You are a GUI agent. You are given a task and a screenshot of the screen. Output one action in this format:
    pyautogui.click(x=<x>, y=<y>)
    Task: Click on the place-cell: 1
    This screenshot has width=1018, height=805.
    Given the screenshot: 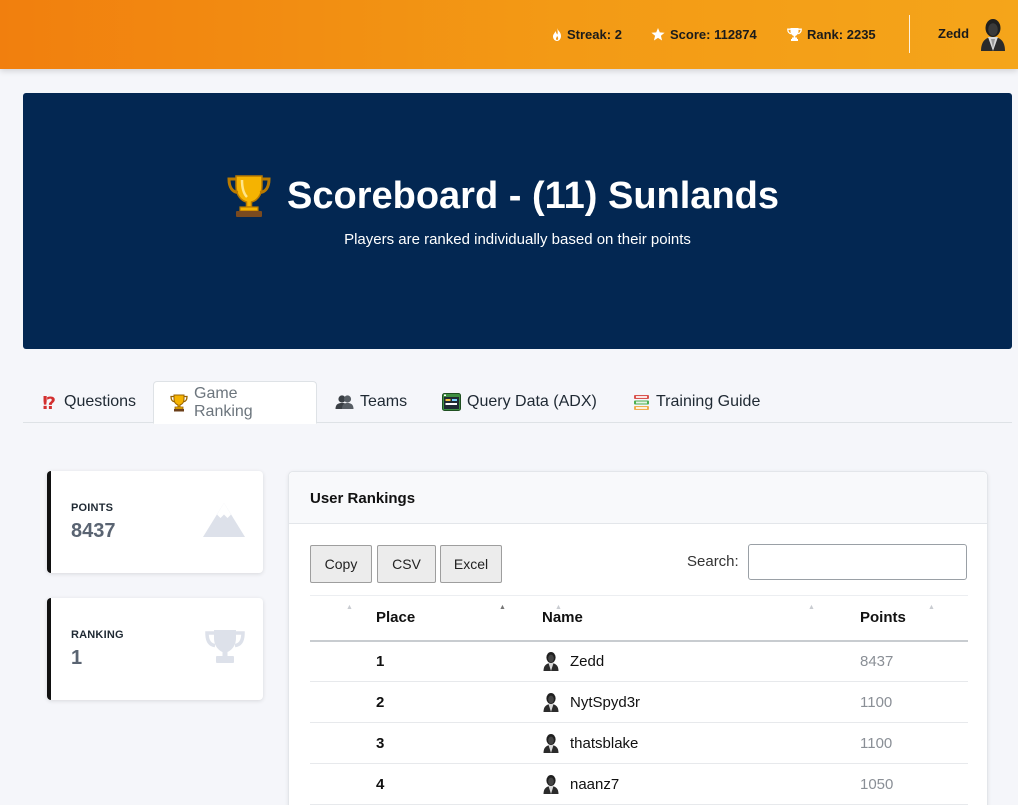 What is the action you would take?
    pyautogui.click(x=438, y=661)
    